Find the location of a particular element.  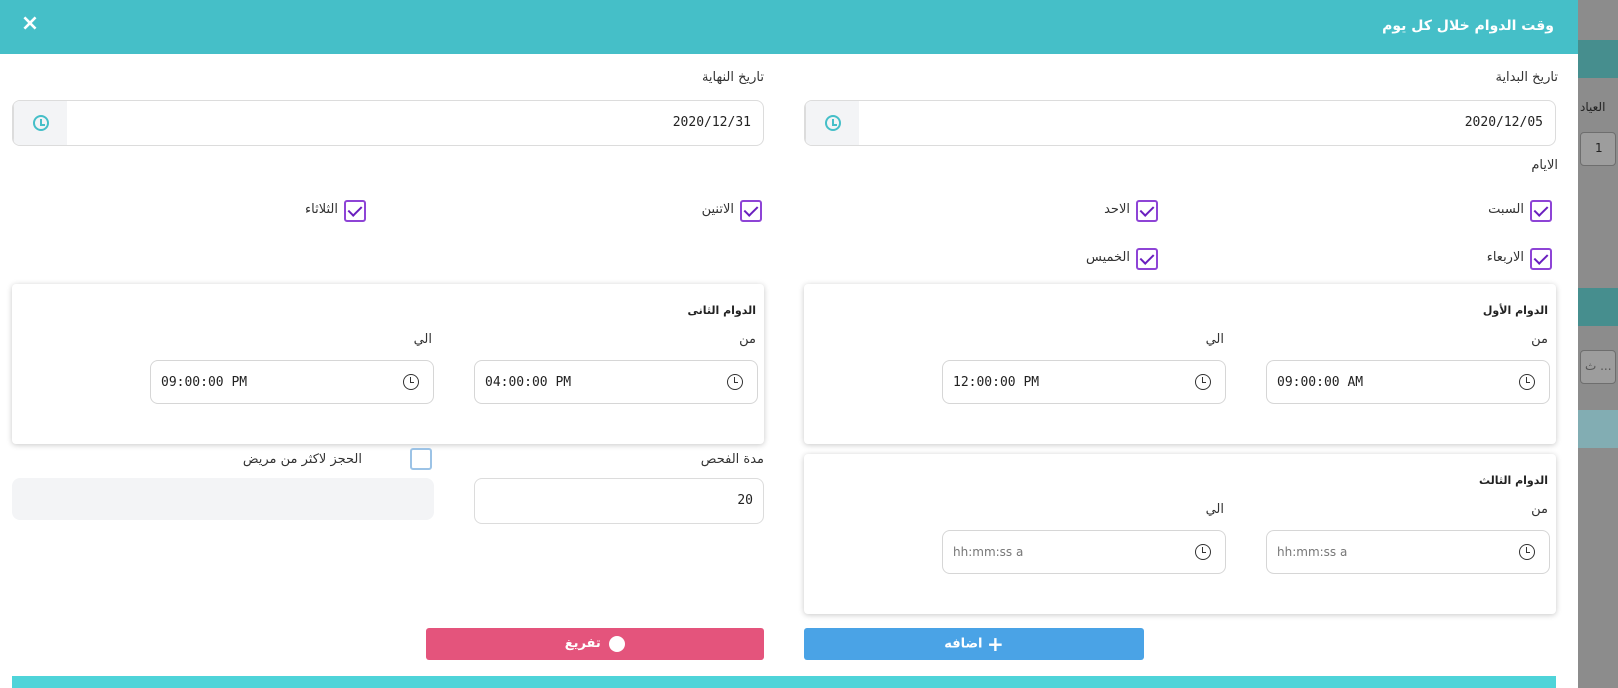

day-checkbox-sunday is located at coordinates (1147, 211).